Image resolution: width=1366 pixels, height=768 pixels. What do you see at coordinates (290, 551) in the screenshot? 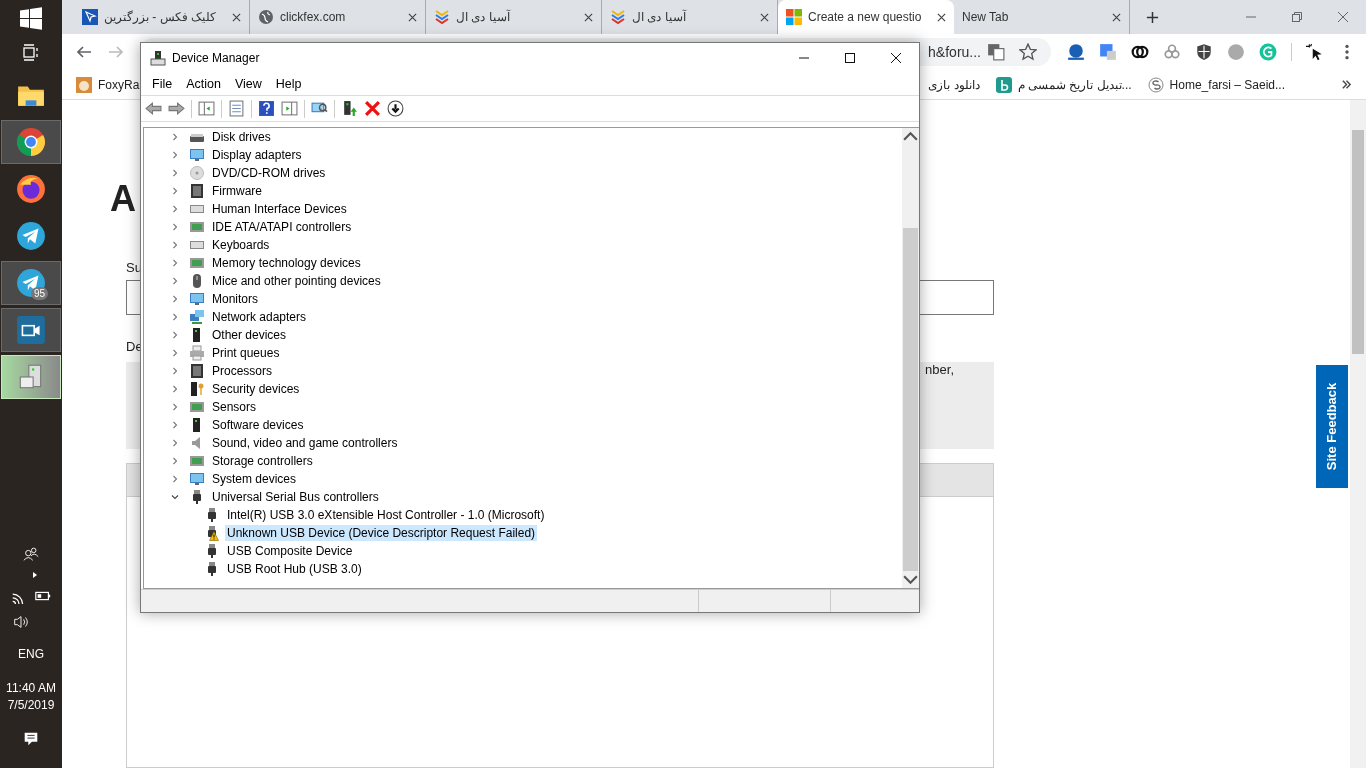
I see `tree-item: USB Composite Device` at bounding box center [290, 551].